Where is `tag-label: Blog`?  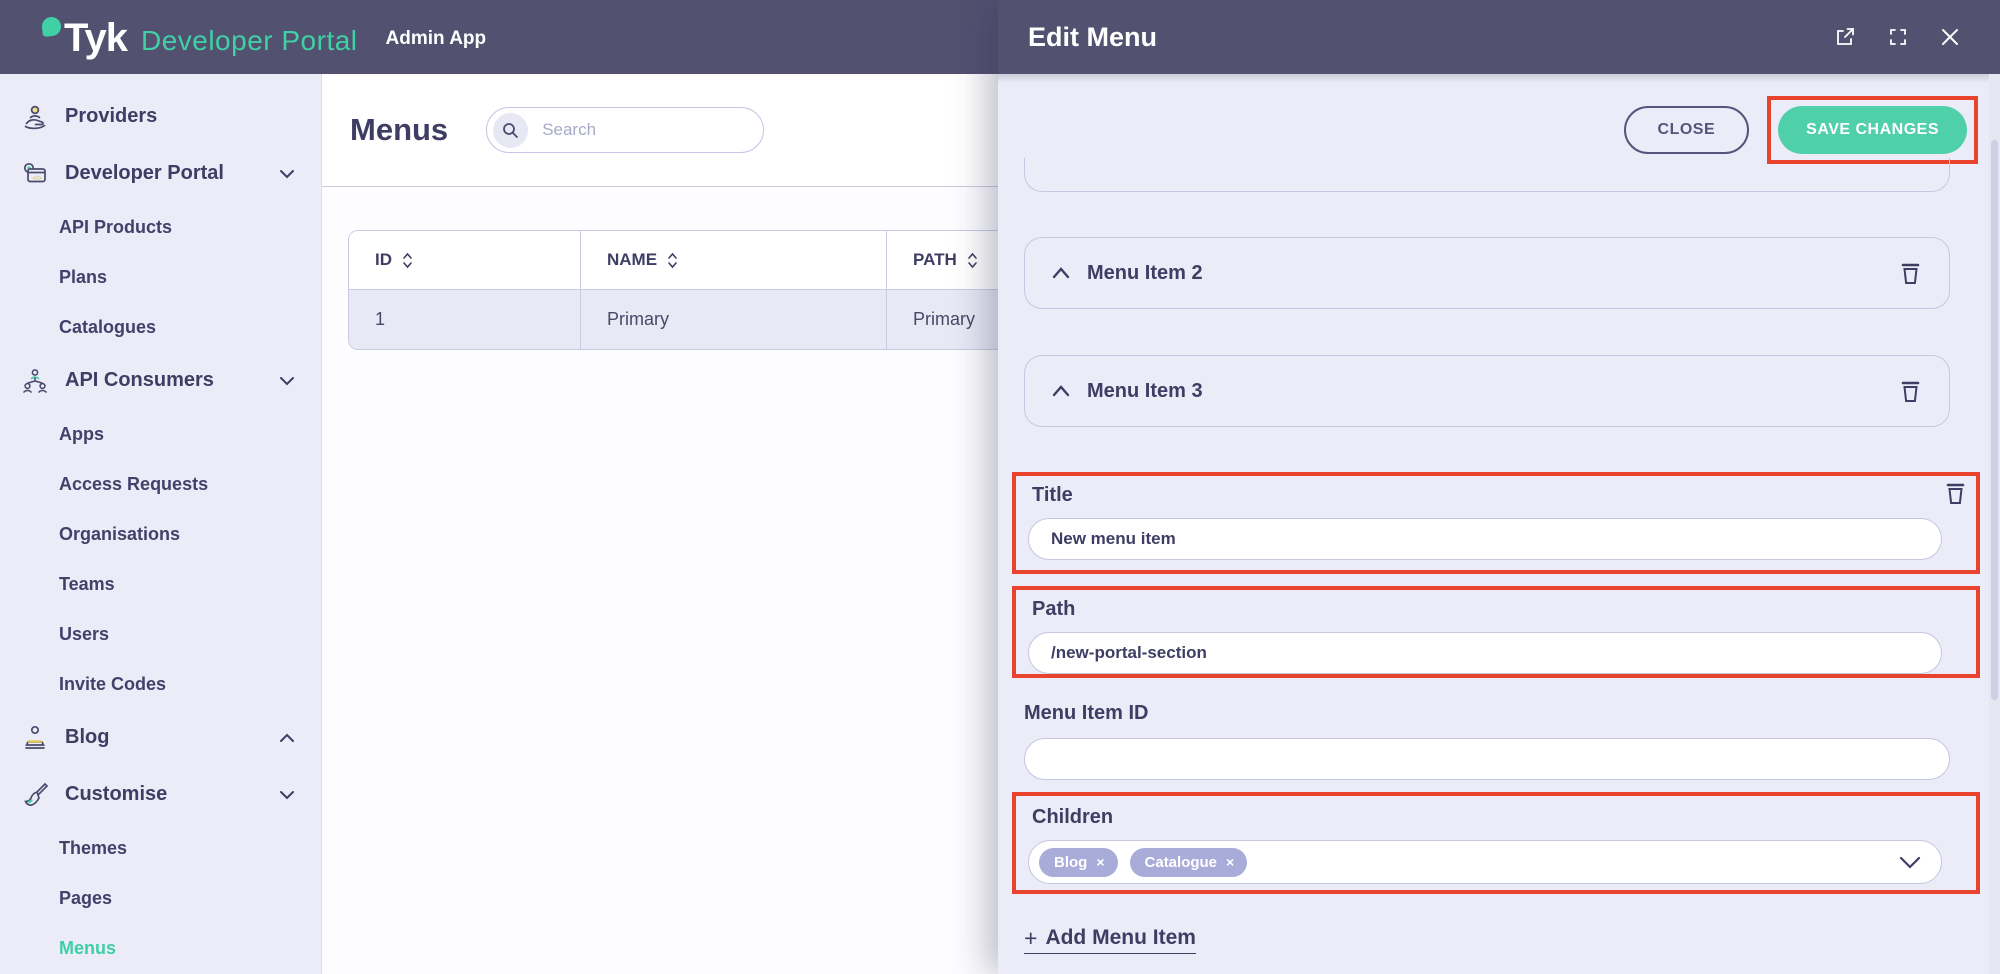
tag-label: Blog is located at coordinates (1071, 862).